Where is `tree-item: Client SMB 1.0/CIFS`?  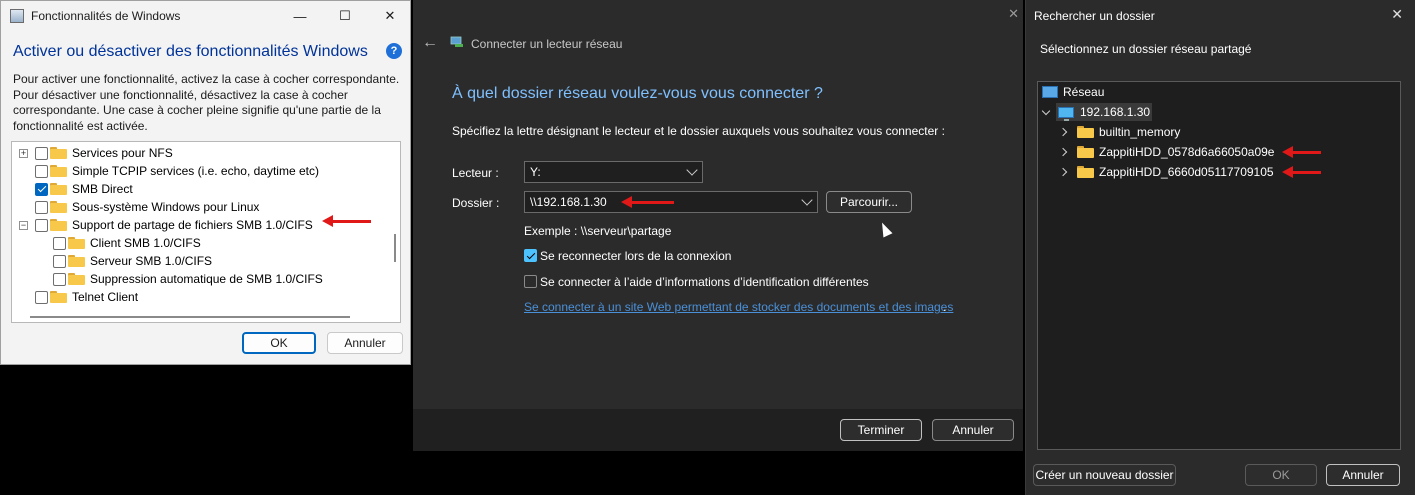
tree-item: Client SMB 1.0/CIFS is located at coordinates (127, 243).